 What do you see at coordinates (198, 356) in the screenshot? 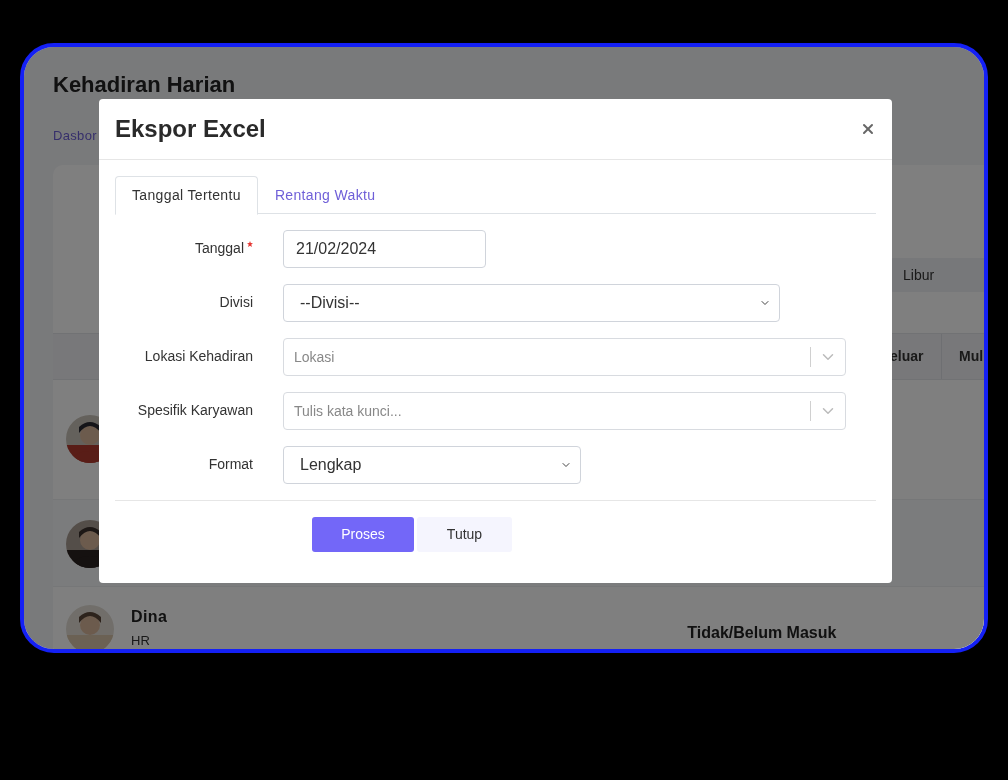
I see `field-label: Lokasi Kehadiran` at bounding box center [198, 356].